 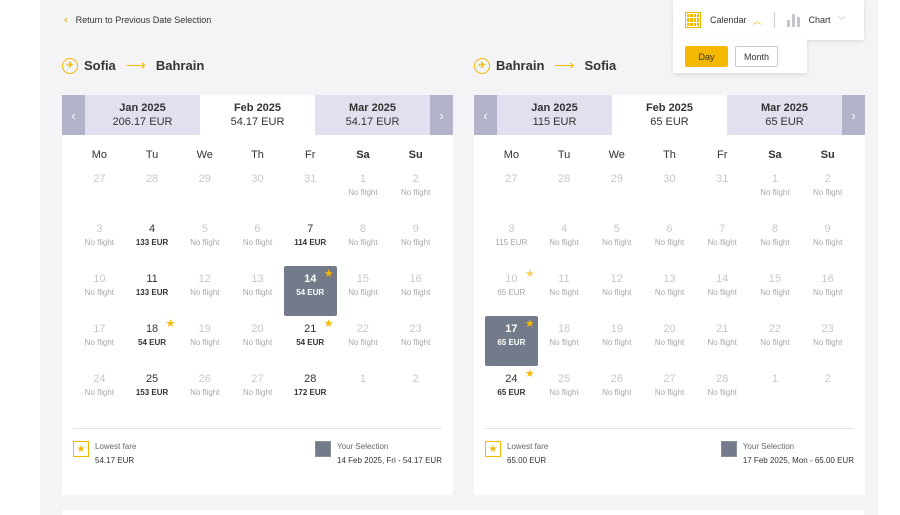 What do you see at coordinates (204, 155) in the screenshot?
I see `weekday-label: We` at bounding box center [204, 155].